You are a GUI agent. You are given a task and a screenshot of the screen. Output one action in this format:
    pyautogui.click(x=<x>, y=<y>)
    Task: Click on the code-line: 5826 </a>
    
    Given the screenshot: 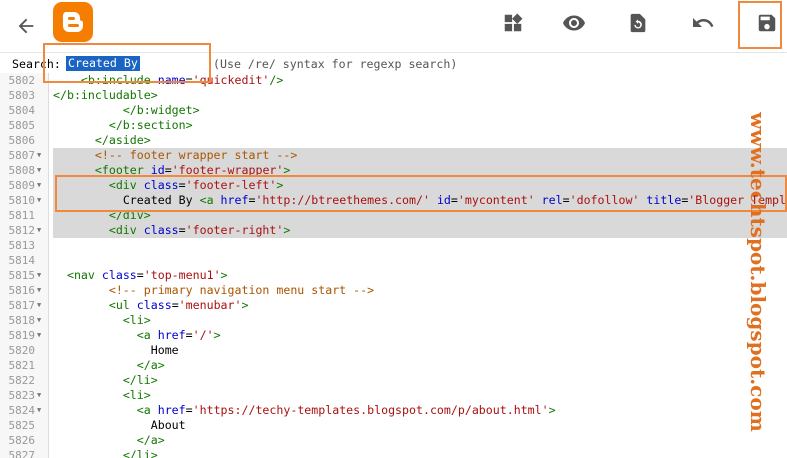 What is the action you would take?
    pyautogui.click(x=393, y=440)
    